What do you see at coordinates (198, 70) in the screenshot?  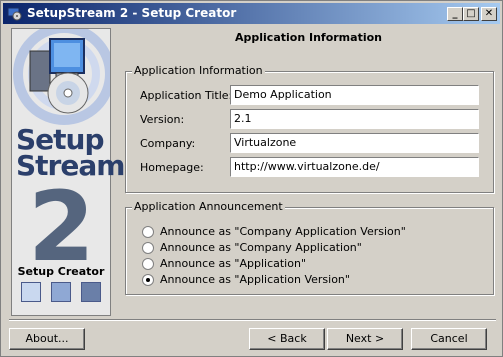 I see `group-legend: Application Information` at bounding box center [198, 70].